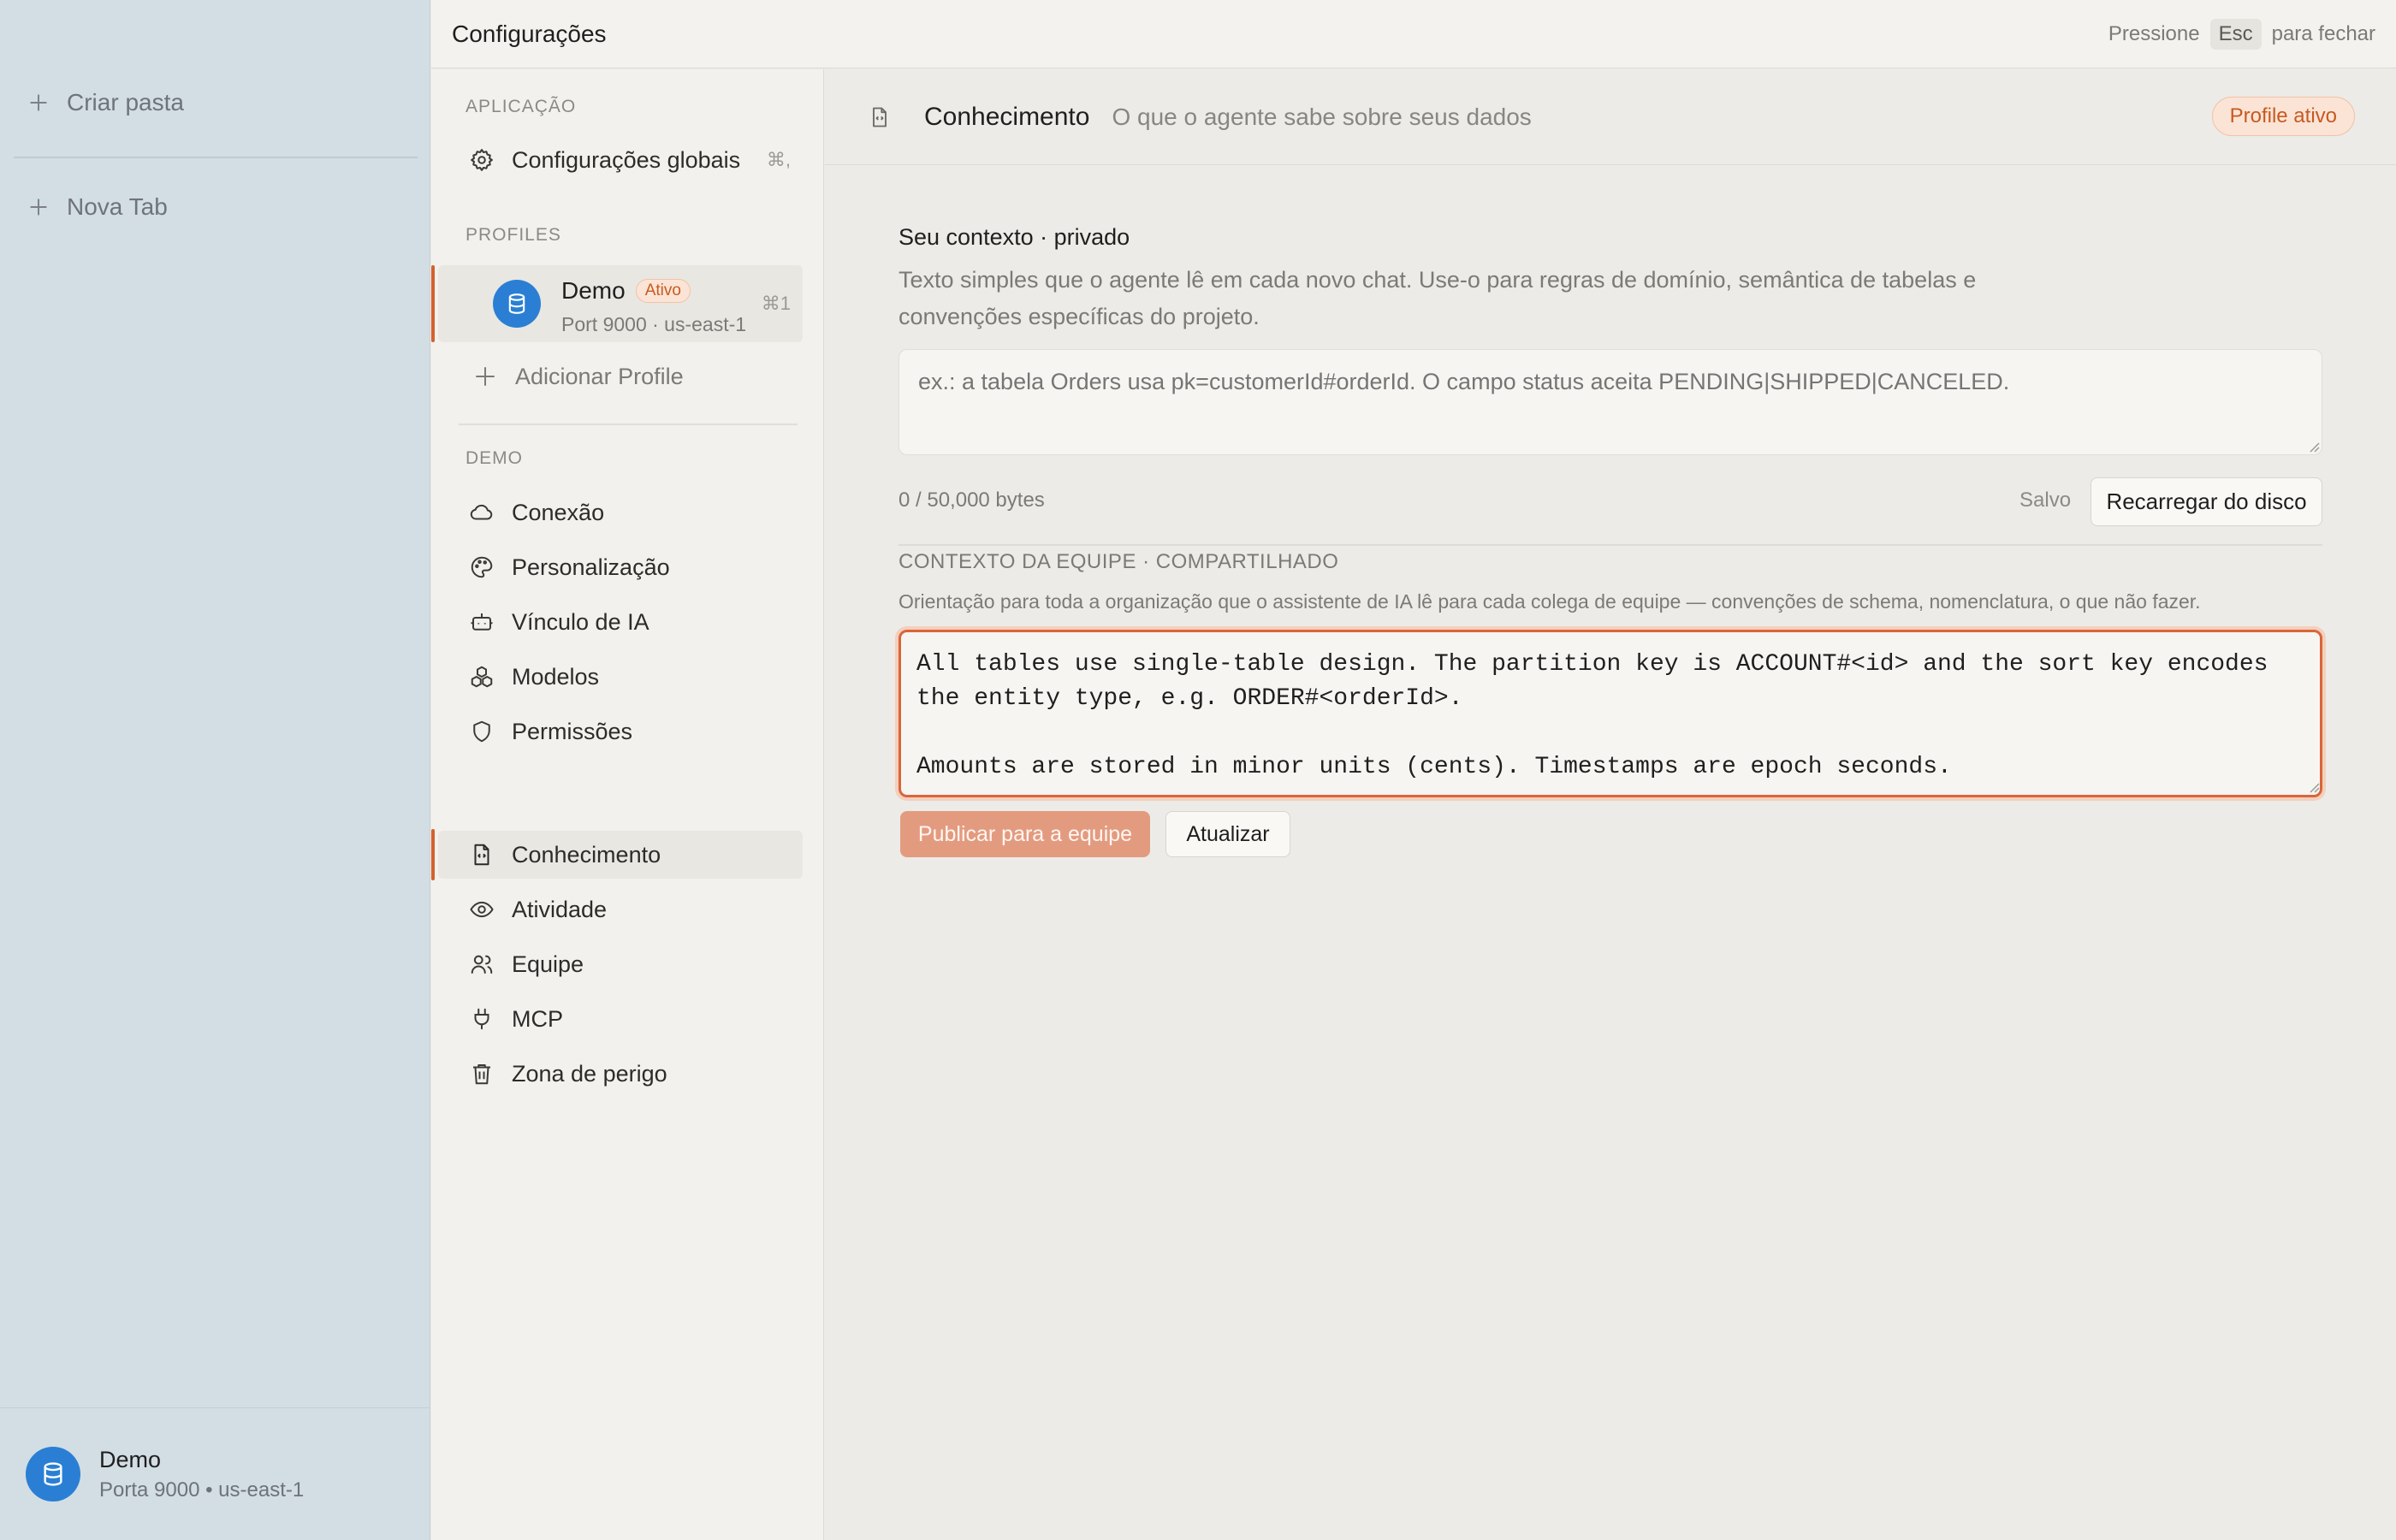 The width and height of the screenshot is (2396, 1540). Describe the element at coordinates (482, 731) in the screenshot. I see `shield-icon` at that location.